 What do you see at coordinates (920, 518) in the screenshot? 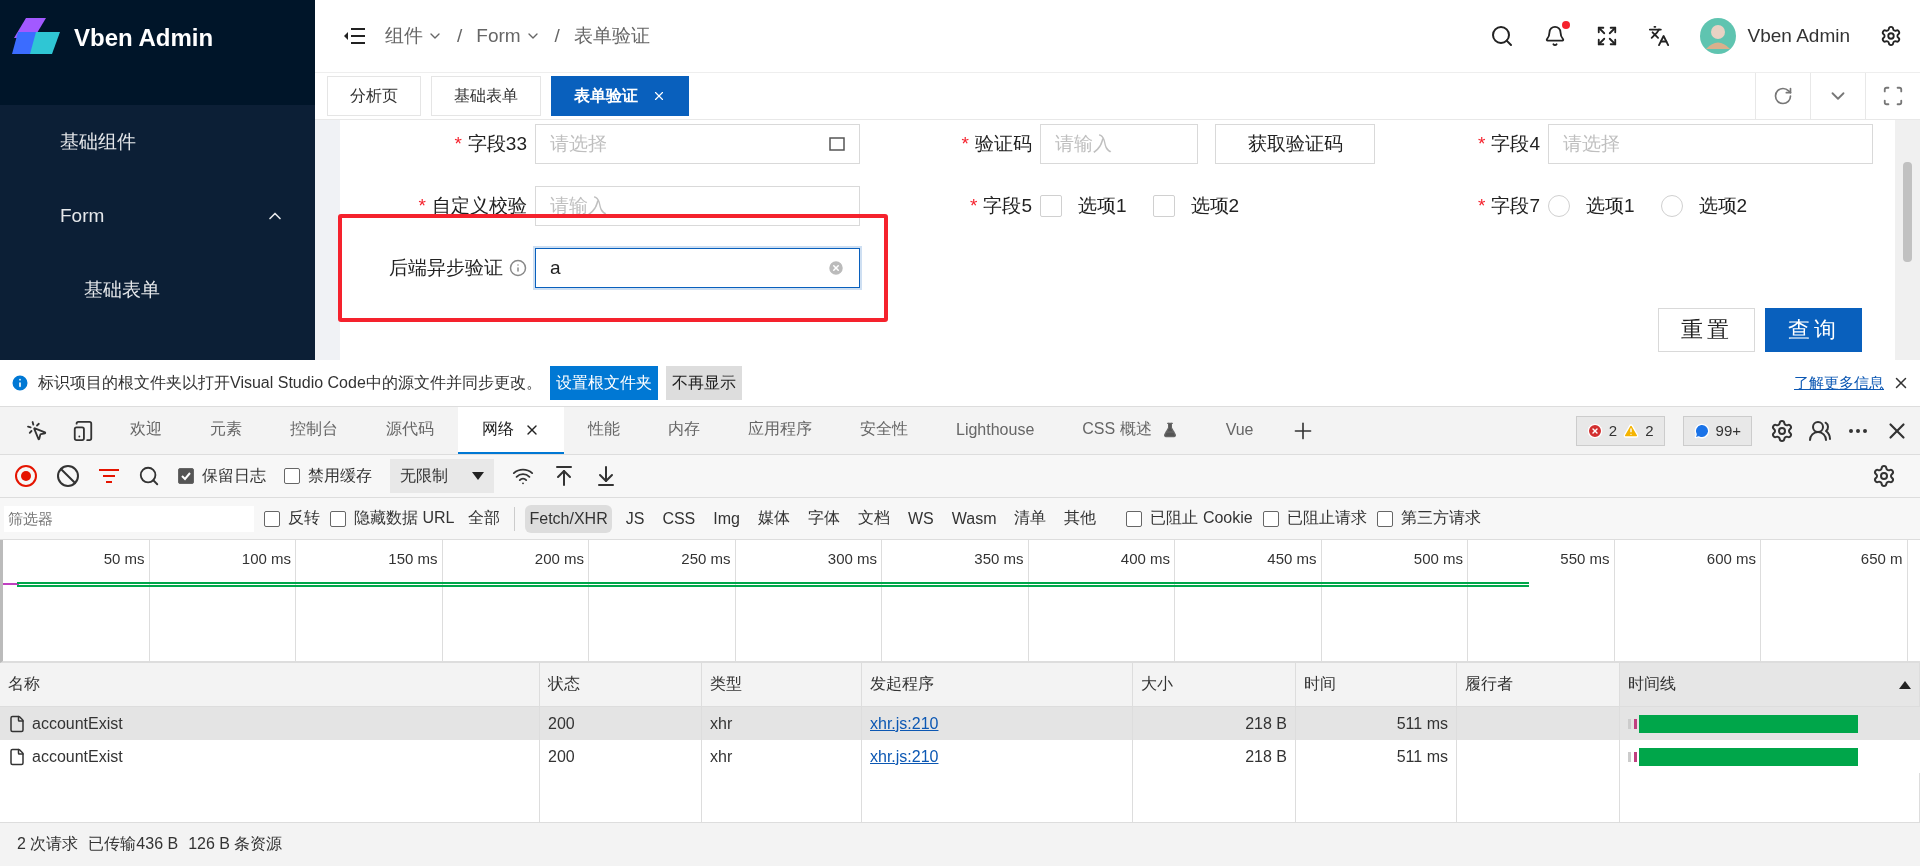
I see `type-filter: WS` at bounding box center [920, 518].